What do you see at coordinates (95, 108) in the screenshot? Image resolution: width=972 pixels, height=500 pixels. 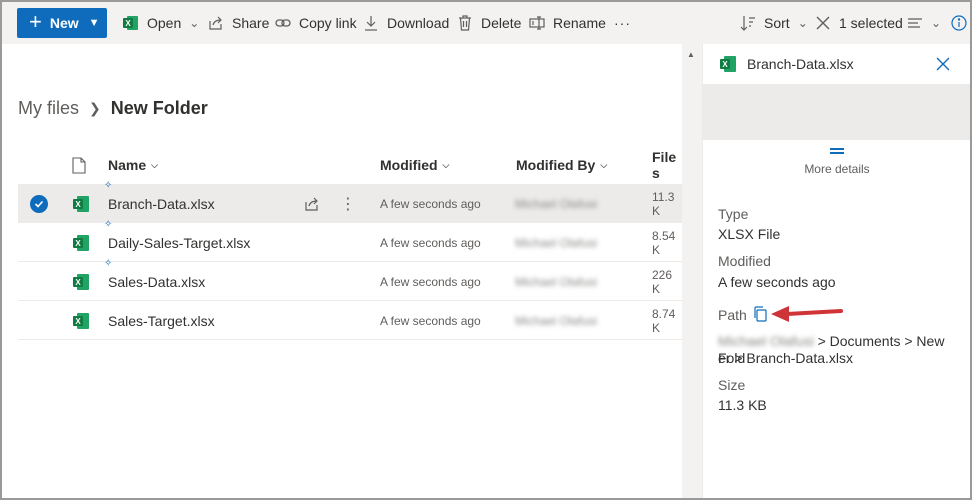 I see `chevron-right-icon: ❯` at bounding box center [95, 108].